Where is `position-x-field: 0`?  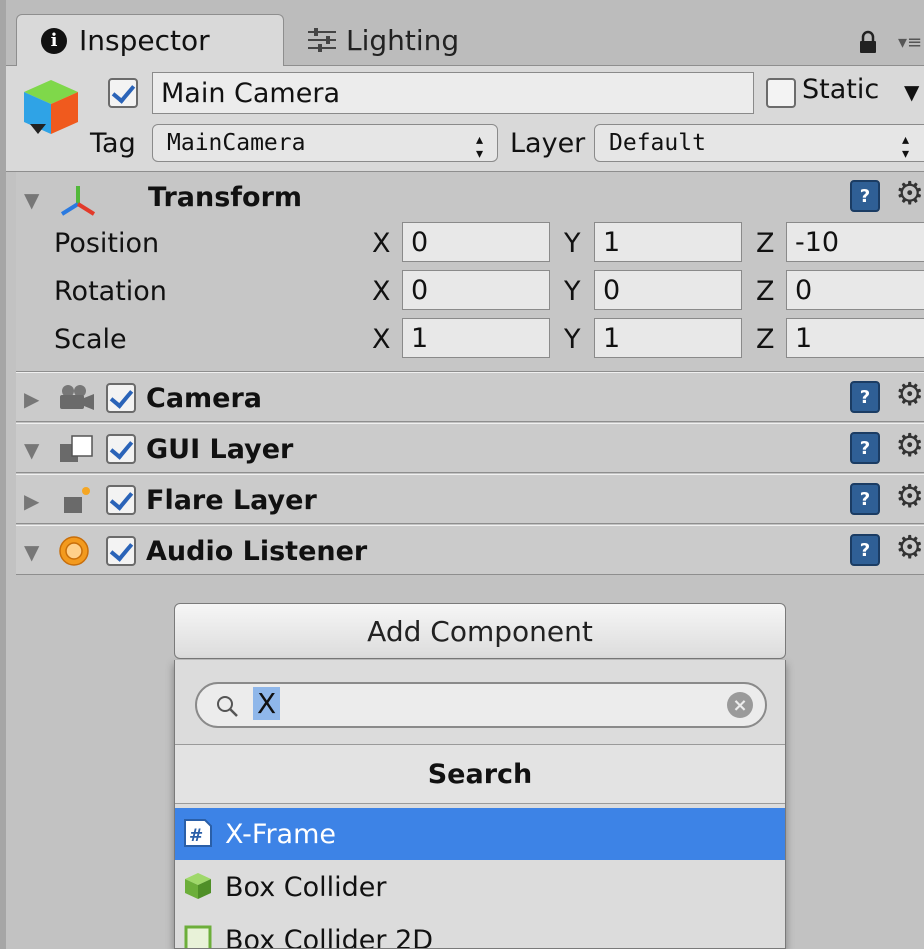
position-x-field: 0 is located at coordinates (476, 242).